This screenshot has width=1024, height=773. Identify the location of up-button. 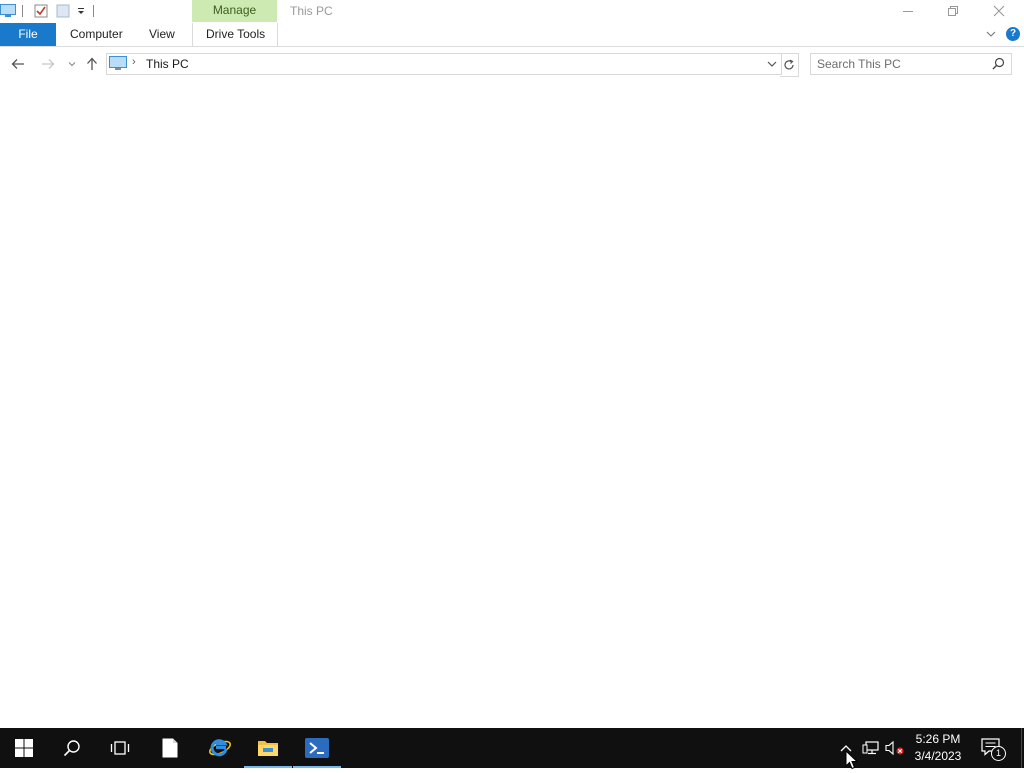
(92, 64).